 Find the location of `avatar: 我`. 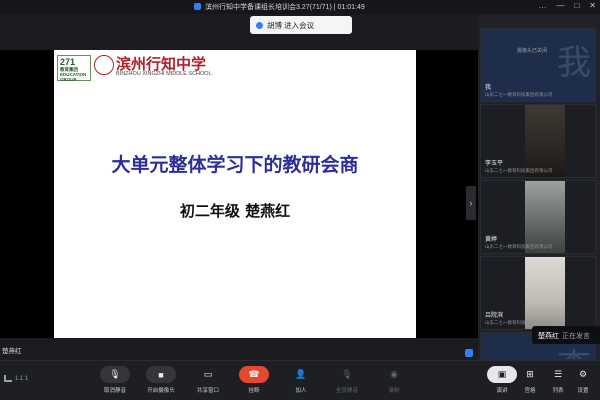

avatar: 我 is located at coordinates (574, 63).